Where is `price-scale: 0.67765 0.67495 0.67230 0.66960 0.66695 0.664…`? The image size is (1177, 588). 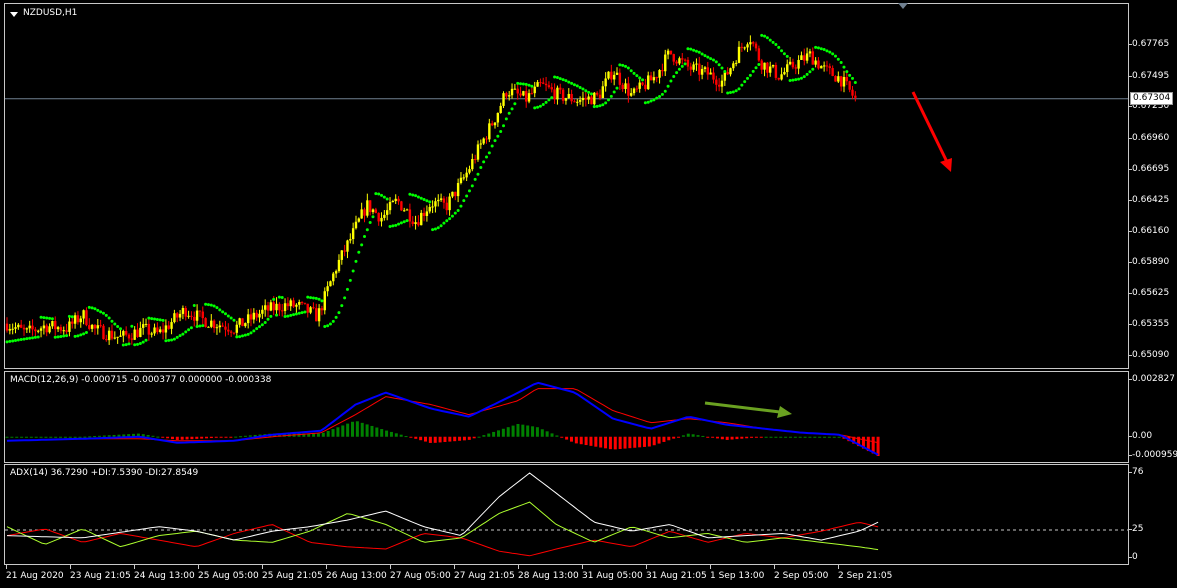 price-scale: 0.67765 0.67495 0.67230 0.66960 0.66695 0.664… is located at coordinates (1153, 186).